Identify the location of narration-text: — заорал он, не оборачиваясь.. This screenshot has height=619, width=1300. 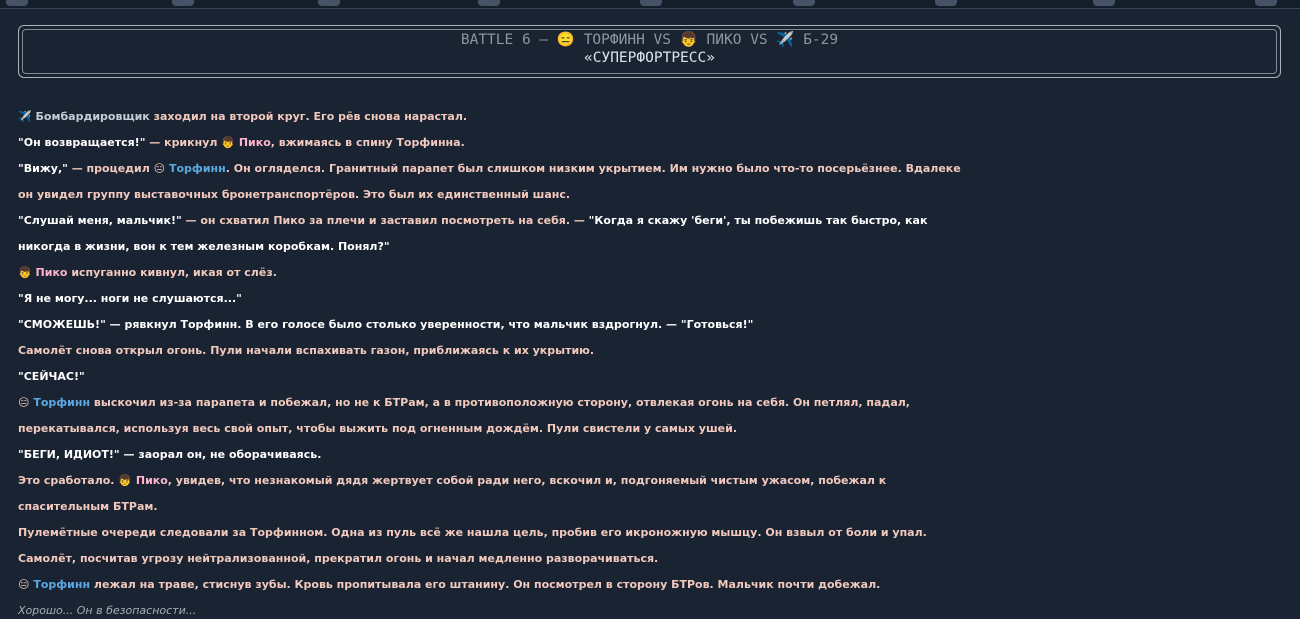
(220, 454).